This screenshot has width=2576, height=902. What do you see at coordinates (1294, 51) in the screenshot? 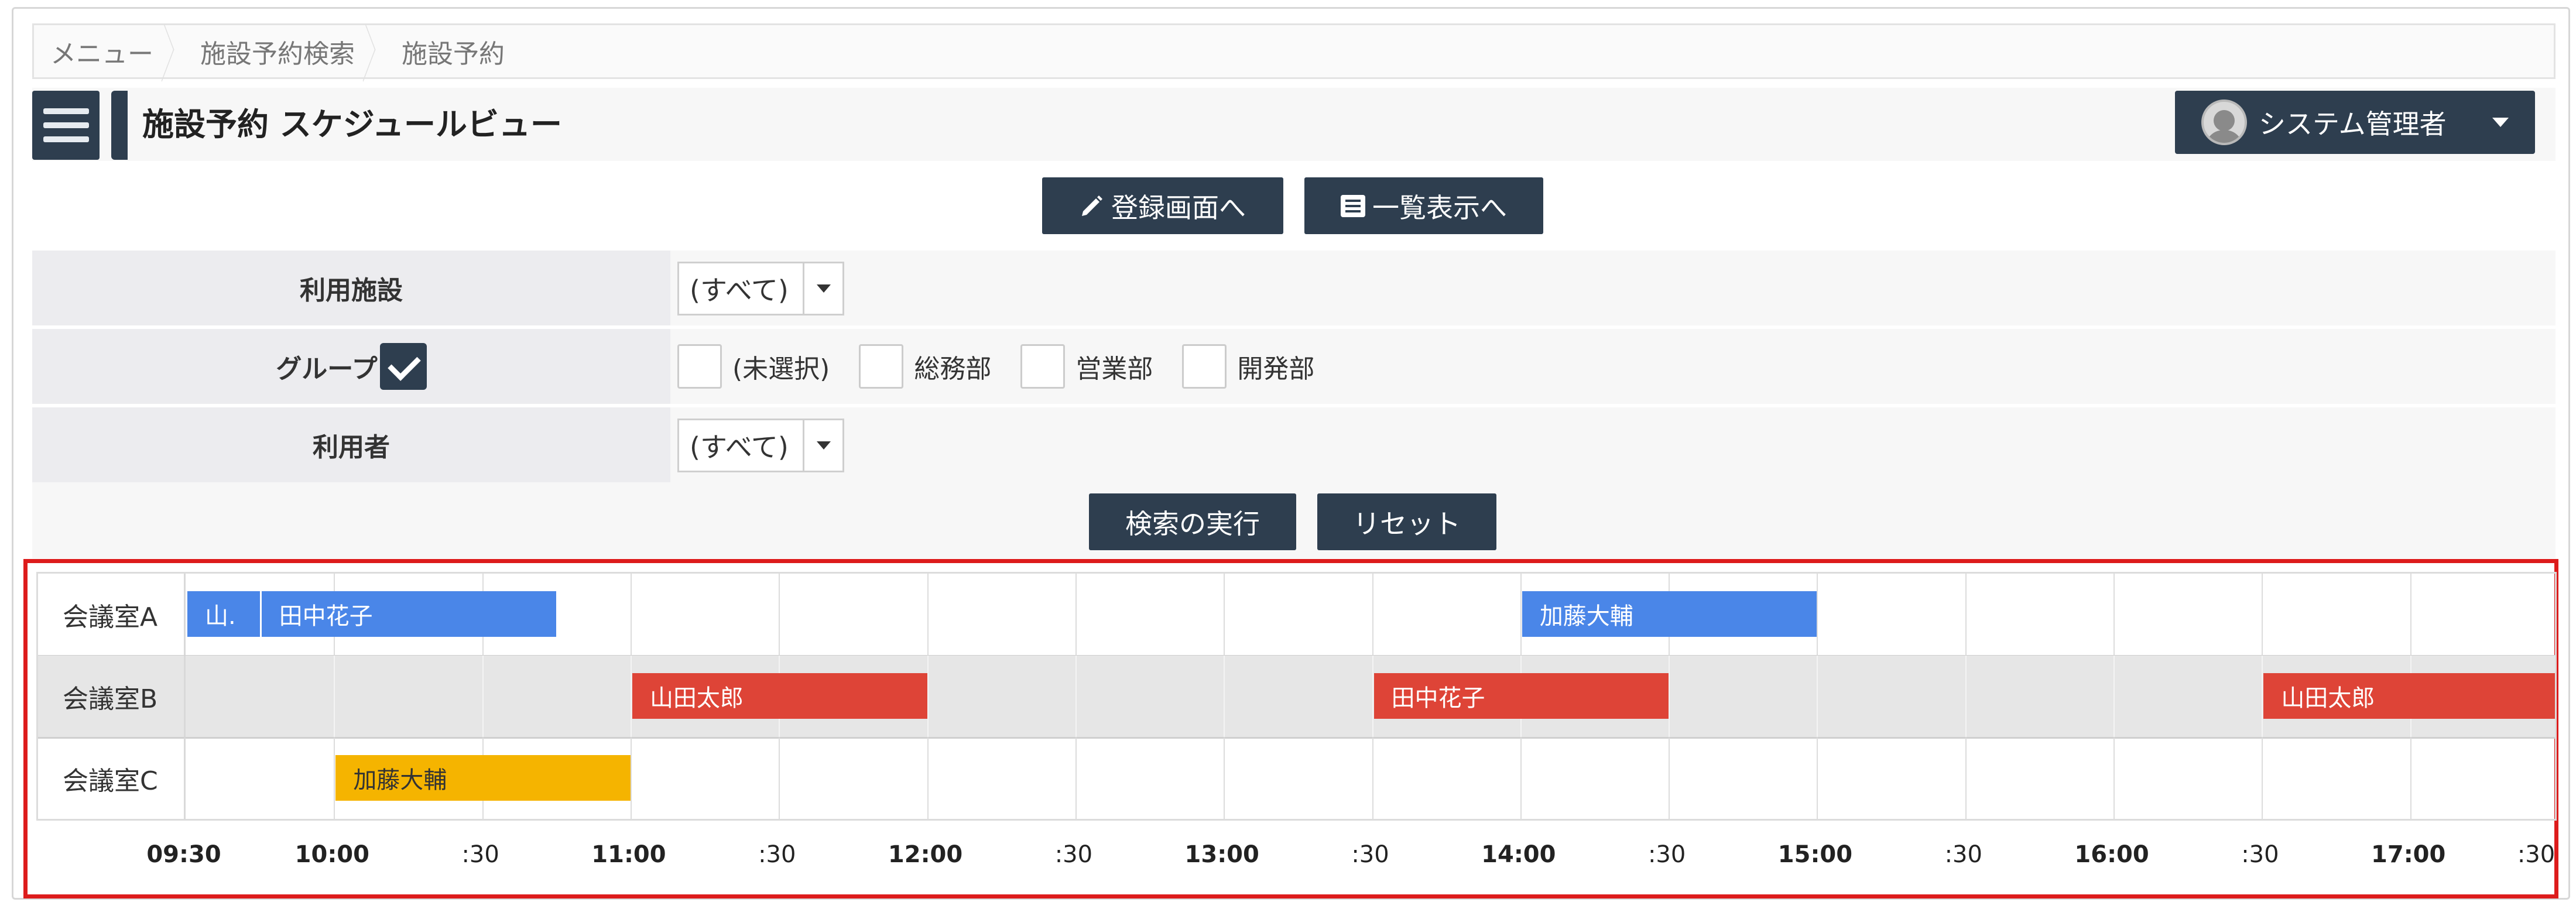
I see `breadcrumb: メニュー 施設予約検索 施設予約` at bounding box center [1294, 51].